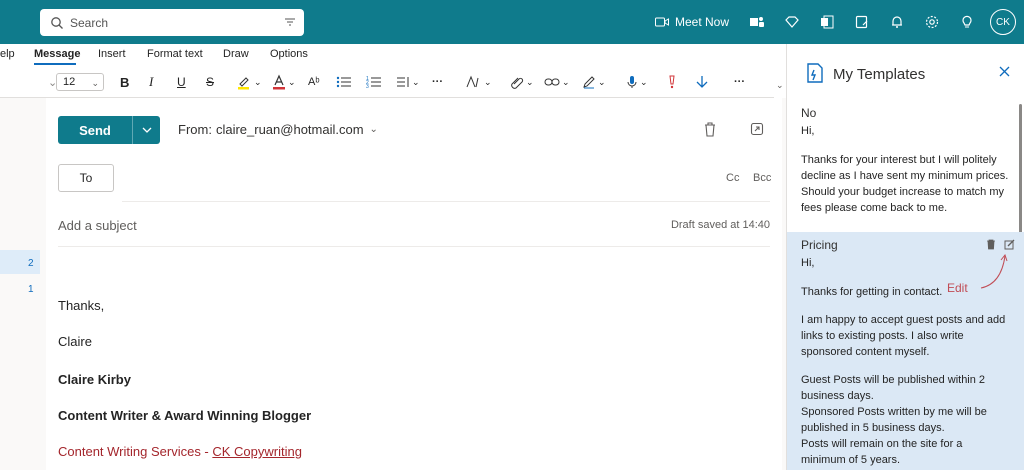  What do you see at coordinates (181, 82) in the screenshot?
I see `underline-button: U` at bounding box center [181, 82].